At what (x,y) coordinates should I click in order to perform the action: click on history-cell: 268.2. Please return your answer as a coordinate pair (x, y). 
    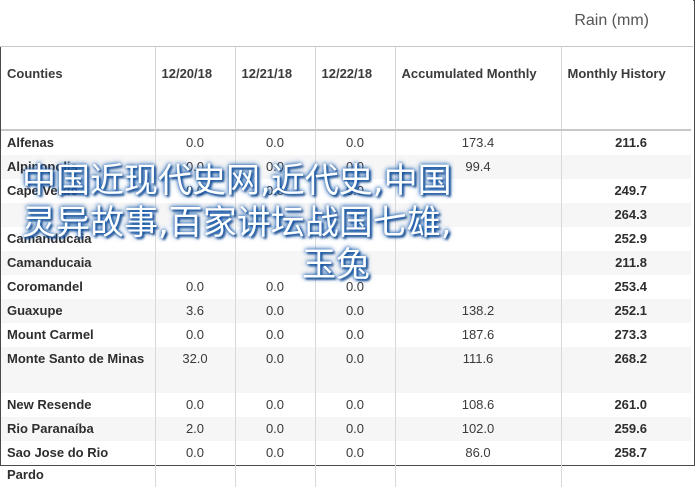
    Looking at the image, I should click on (626, 370).